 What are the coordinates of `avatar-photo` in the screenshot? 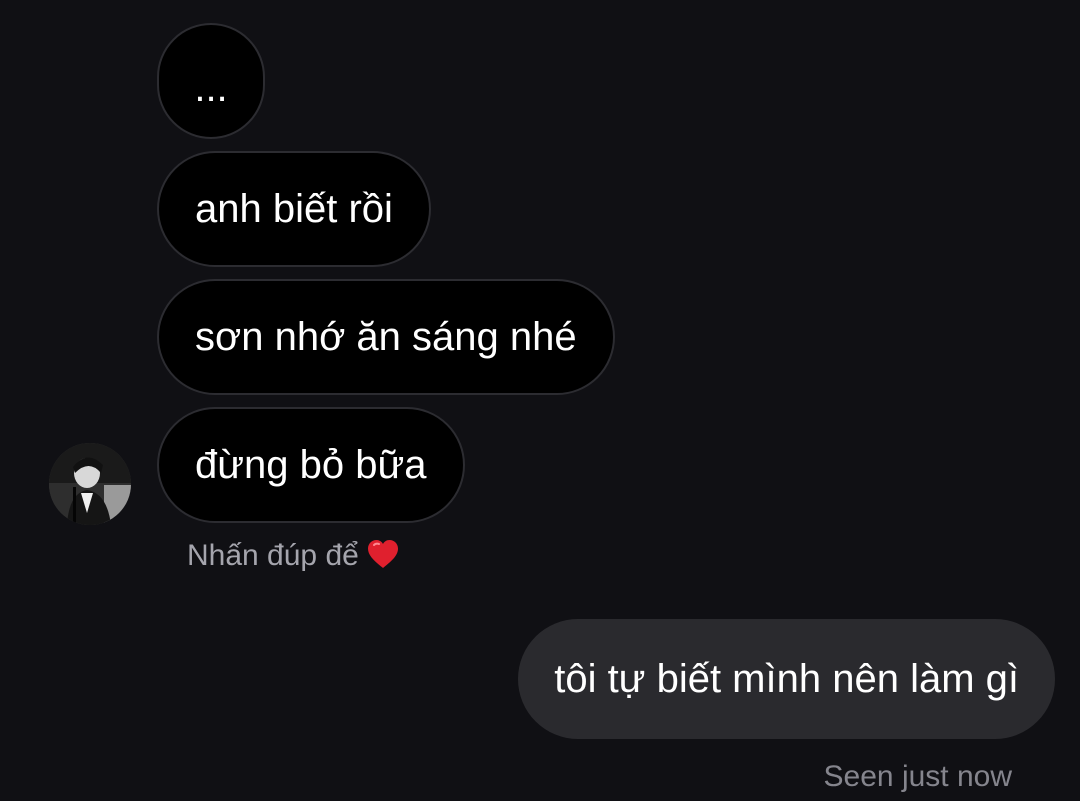 It's located at (90, 484).